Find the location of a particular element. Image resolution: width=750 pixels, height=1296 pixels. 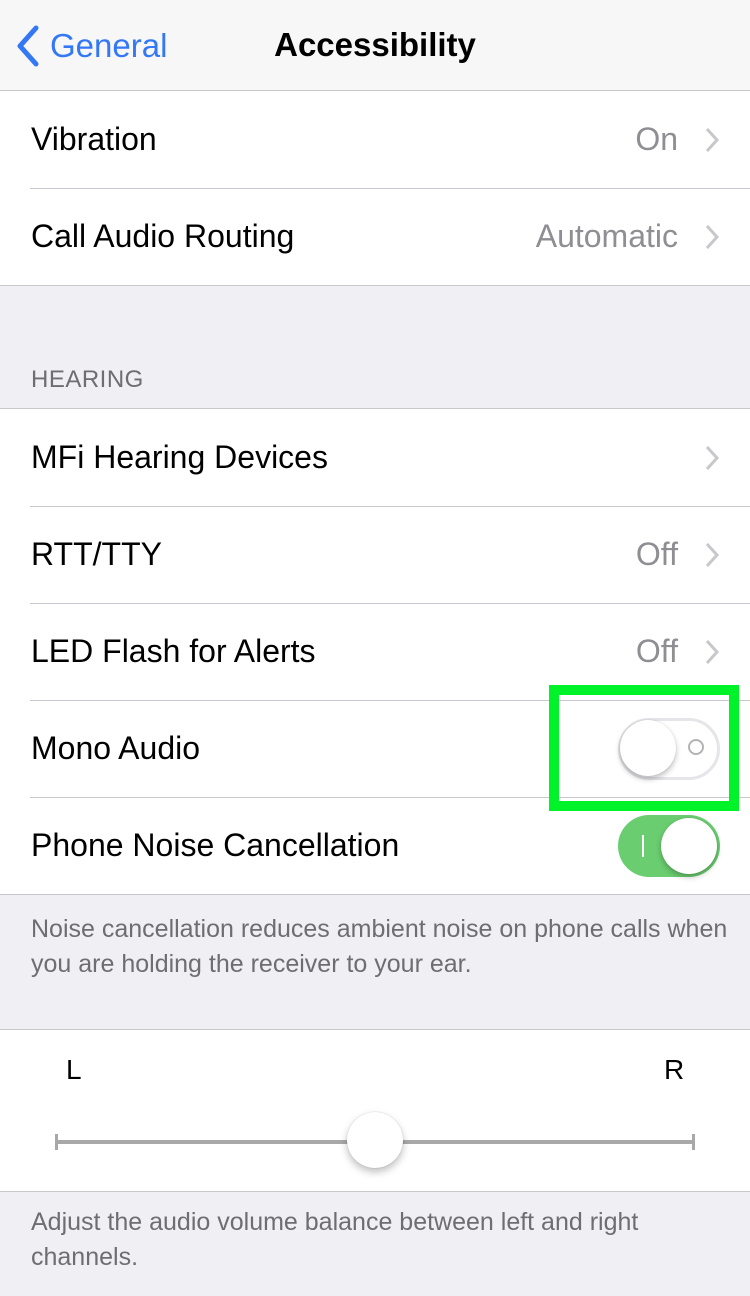

row-label: Phone Noise Cancellation is located at coordinates (215, 845).